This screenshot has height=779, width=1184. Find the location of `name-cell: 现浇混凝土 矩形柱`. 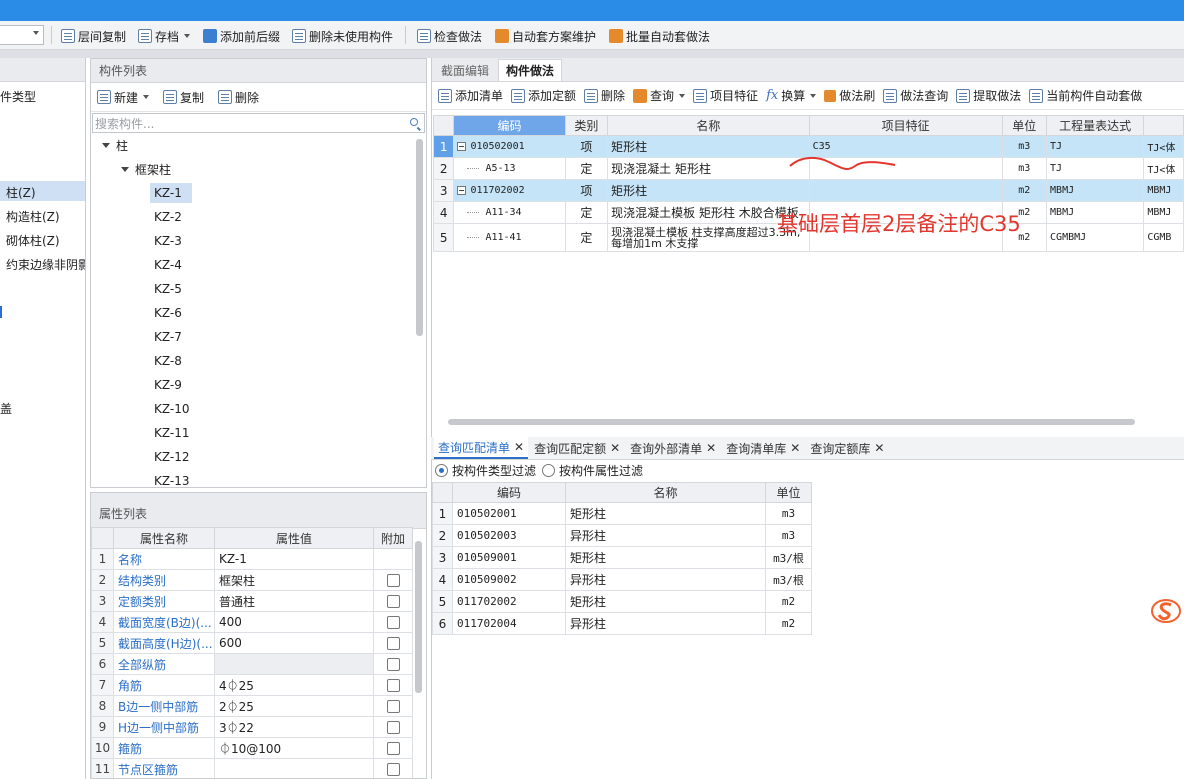

name-cell: 现浇混凝土 矩形柱 is located at coordinates (708, 168).